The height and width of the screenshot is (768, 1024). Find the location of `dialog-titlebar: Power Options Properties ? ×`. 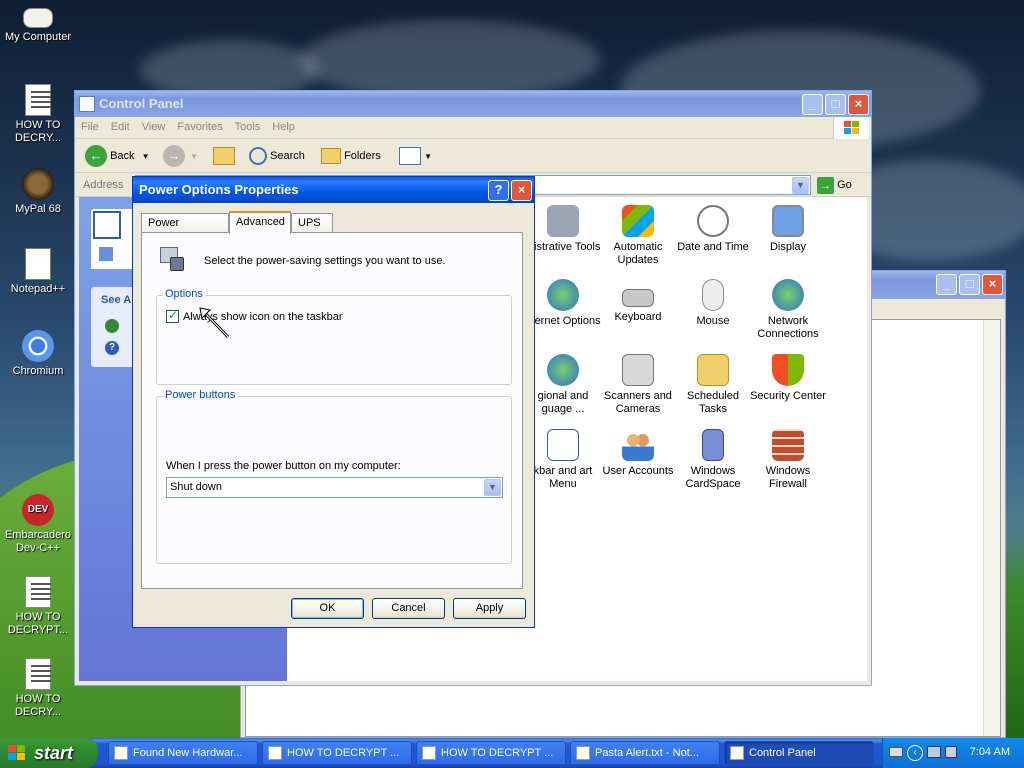

dialog-titlebar: Power Options Properties ? × is located at coordinates (333, 190).